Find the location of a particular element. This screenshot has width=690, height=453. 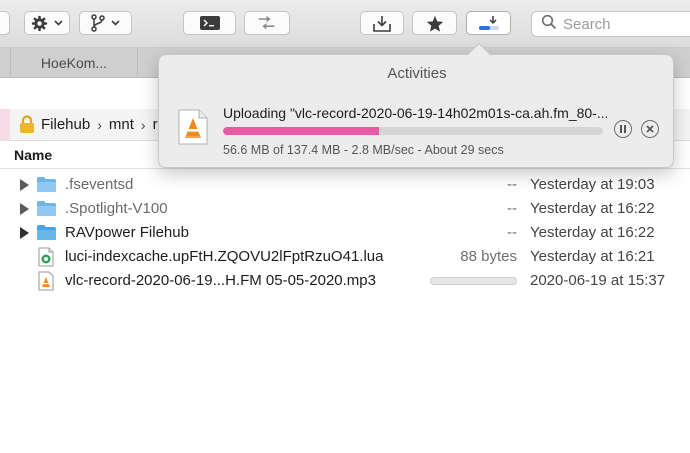

branch-icon is located at coordinates (98, 23).